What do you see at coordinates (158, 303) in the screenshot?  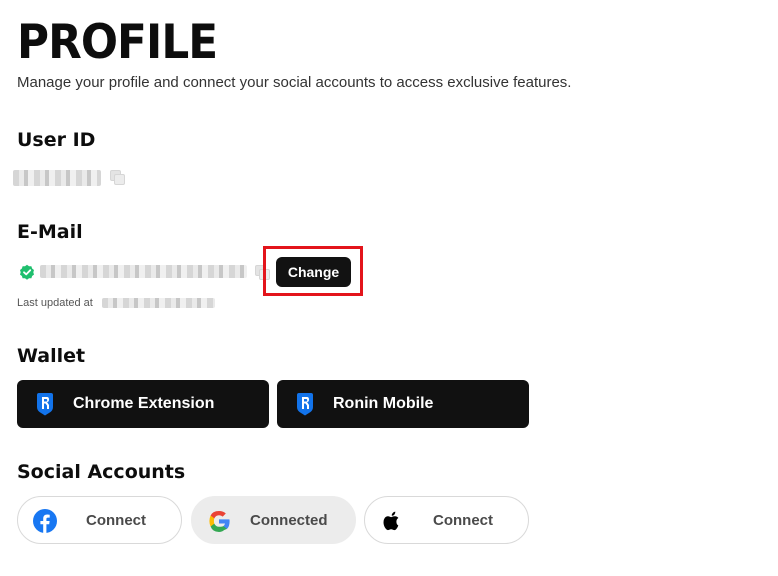 I see `last-updated-value-redacted` at bounding box center [158, 303].